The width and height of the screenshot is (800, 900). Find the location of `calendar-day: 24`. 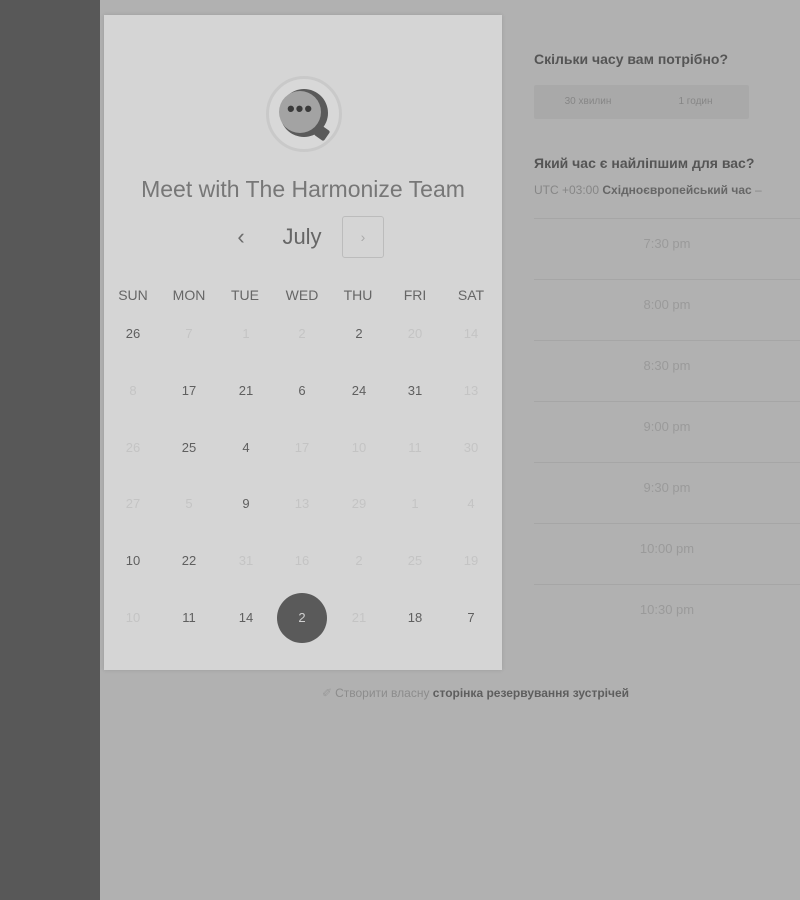

calendar-day: 24 is located at coordinates (359, 391).